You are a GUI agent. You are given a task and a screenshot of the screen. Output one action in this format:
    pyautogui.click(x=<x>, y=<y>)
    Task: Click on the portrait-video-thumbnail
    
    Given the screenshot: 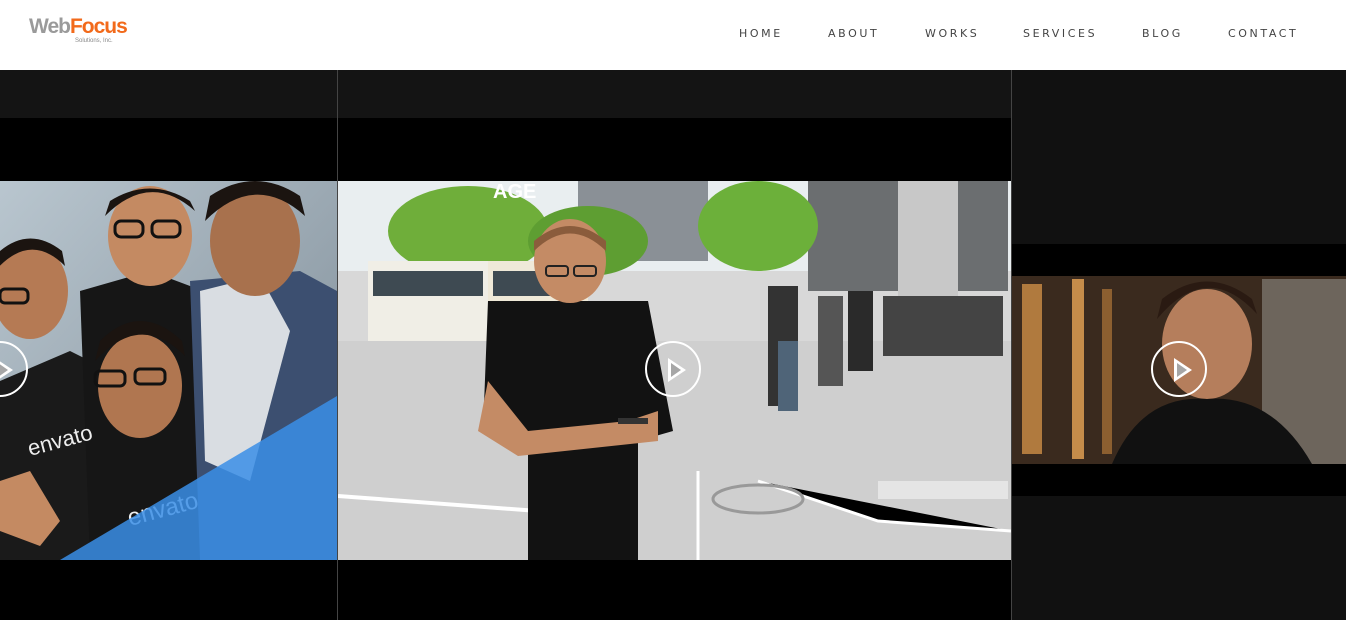 What is the action you would take?
    pyautogui.click(x=1179, y=370)
    